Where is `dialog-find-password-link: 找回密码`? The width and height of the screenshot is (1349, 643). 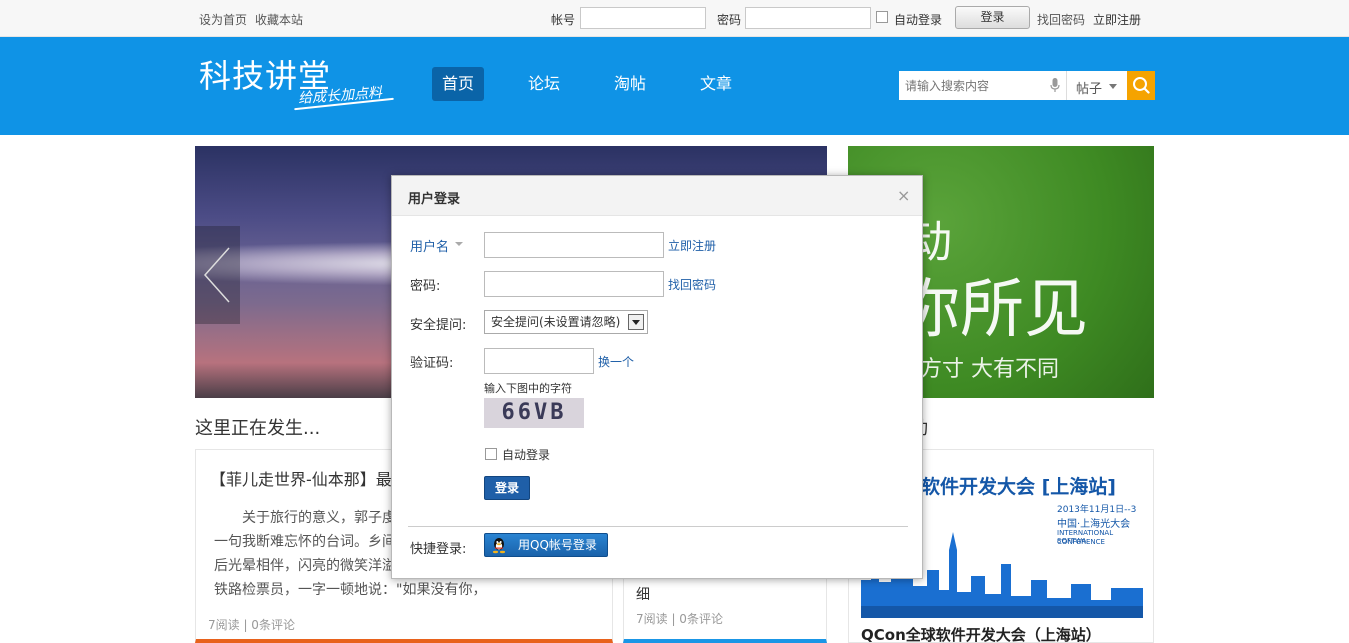 dialog-find-password-link: 找回密码 is located at coordinates (692, 284).